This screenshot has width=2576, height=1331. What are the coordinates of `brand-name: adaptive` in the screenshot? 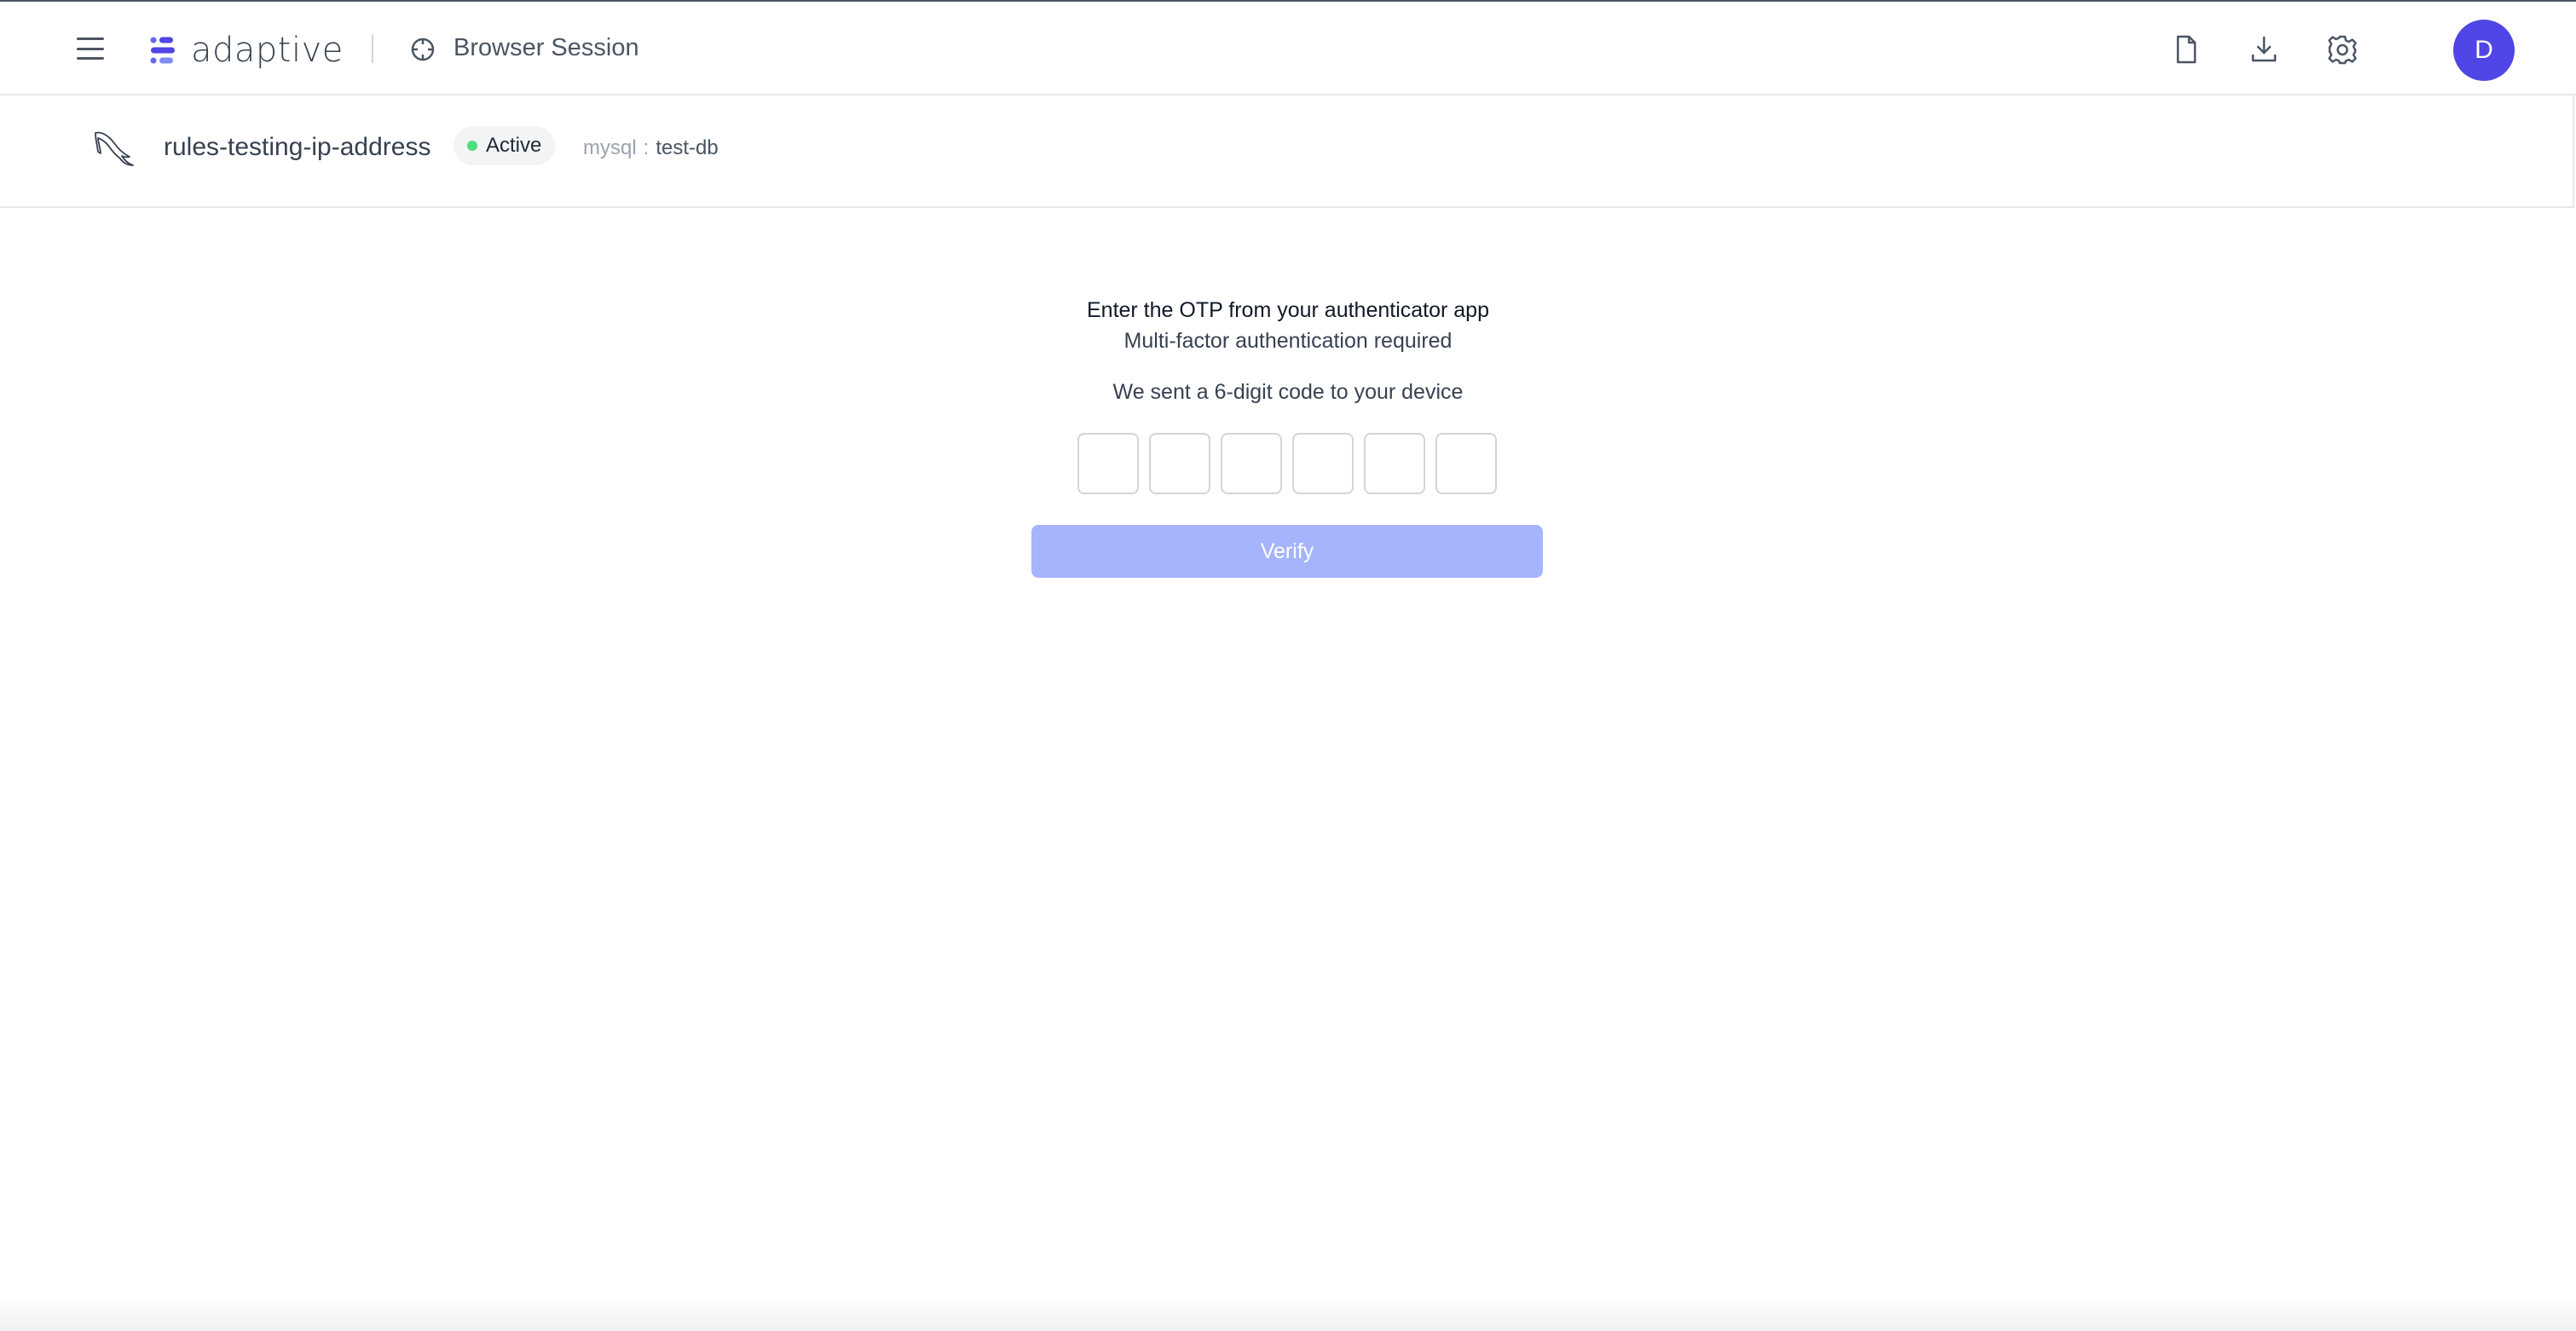 It's located at (267, 51).